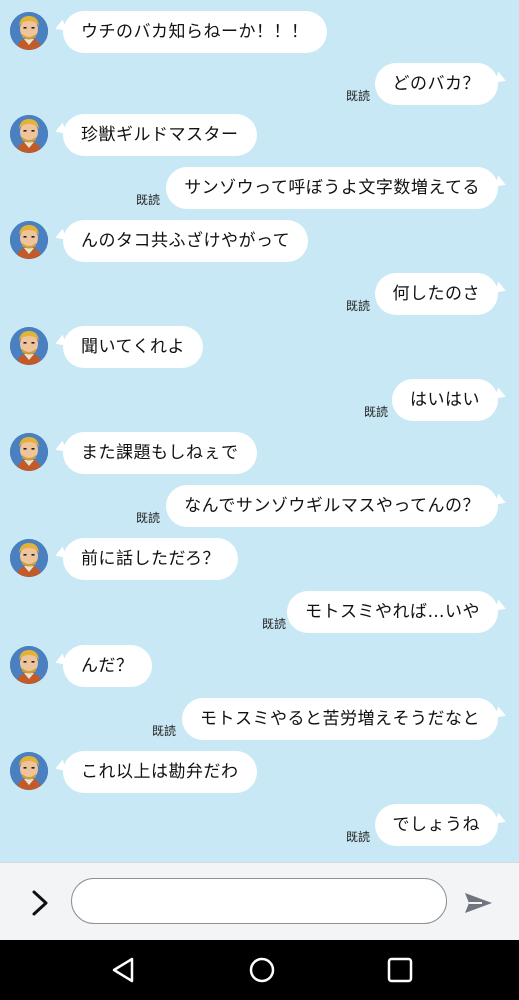 The width and height of the screenshot is (519, 1000). What do you see at coordinates (400, 970) in the screenshot?
I see `square-recents-icon` at bounding box center [400, 970].